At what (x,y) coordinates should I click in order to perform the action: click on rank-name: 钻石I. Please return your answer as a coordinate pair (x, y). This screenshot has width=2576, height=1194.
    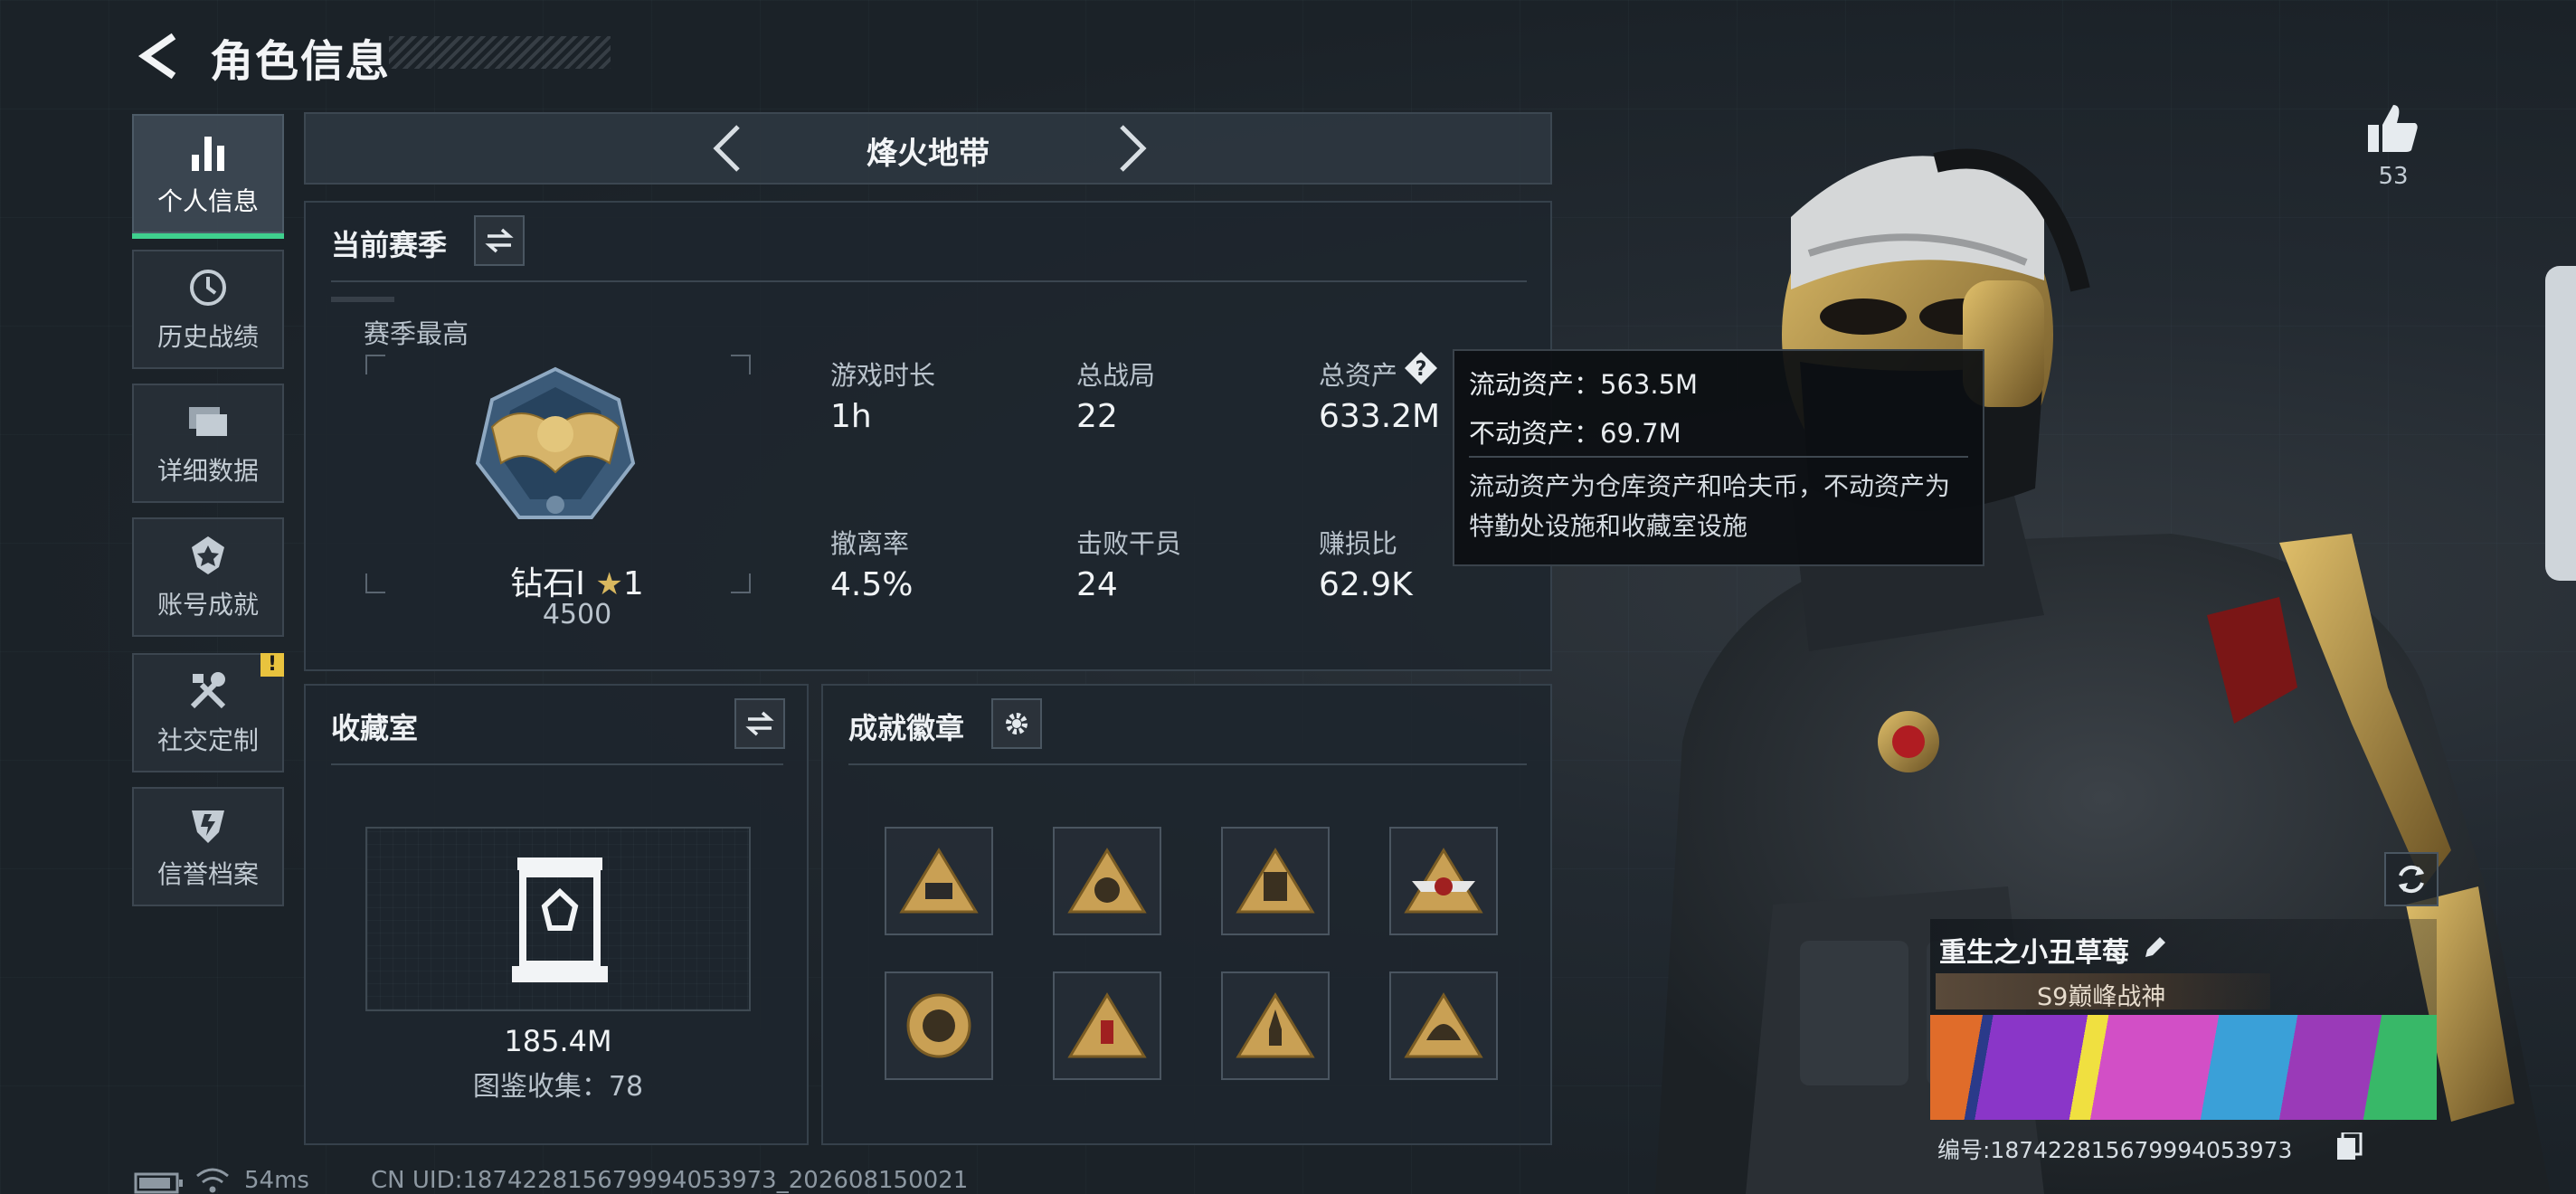
    Looking at the image, I should click on (547, 583).